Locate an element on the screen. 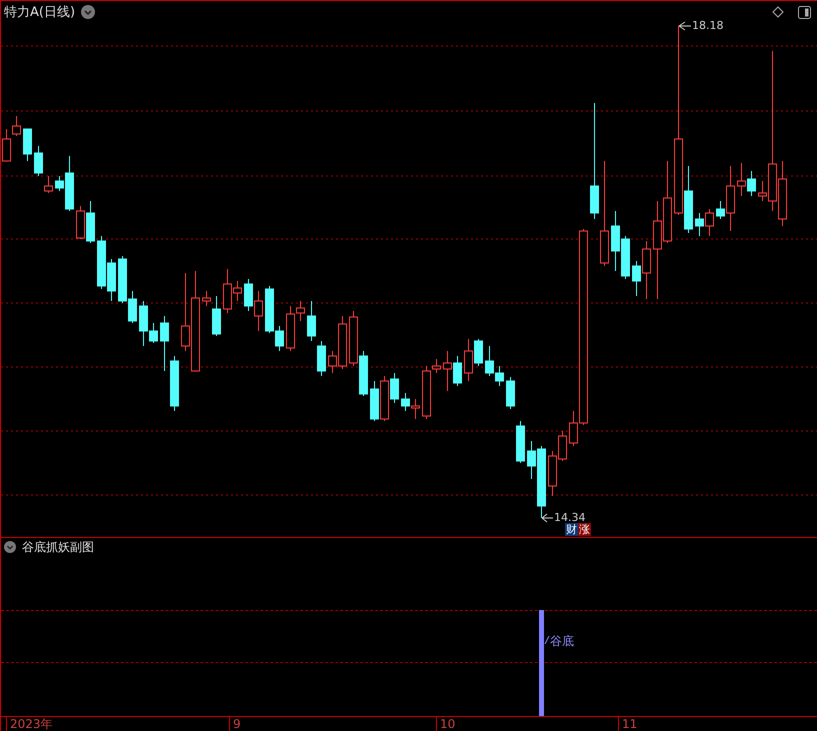  time-axis-label: 9 is located at coordinates (235, 724).